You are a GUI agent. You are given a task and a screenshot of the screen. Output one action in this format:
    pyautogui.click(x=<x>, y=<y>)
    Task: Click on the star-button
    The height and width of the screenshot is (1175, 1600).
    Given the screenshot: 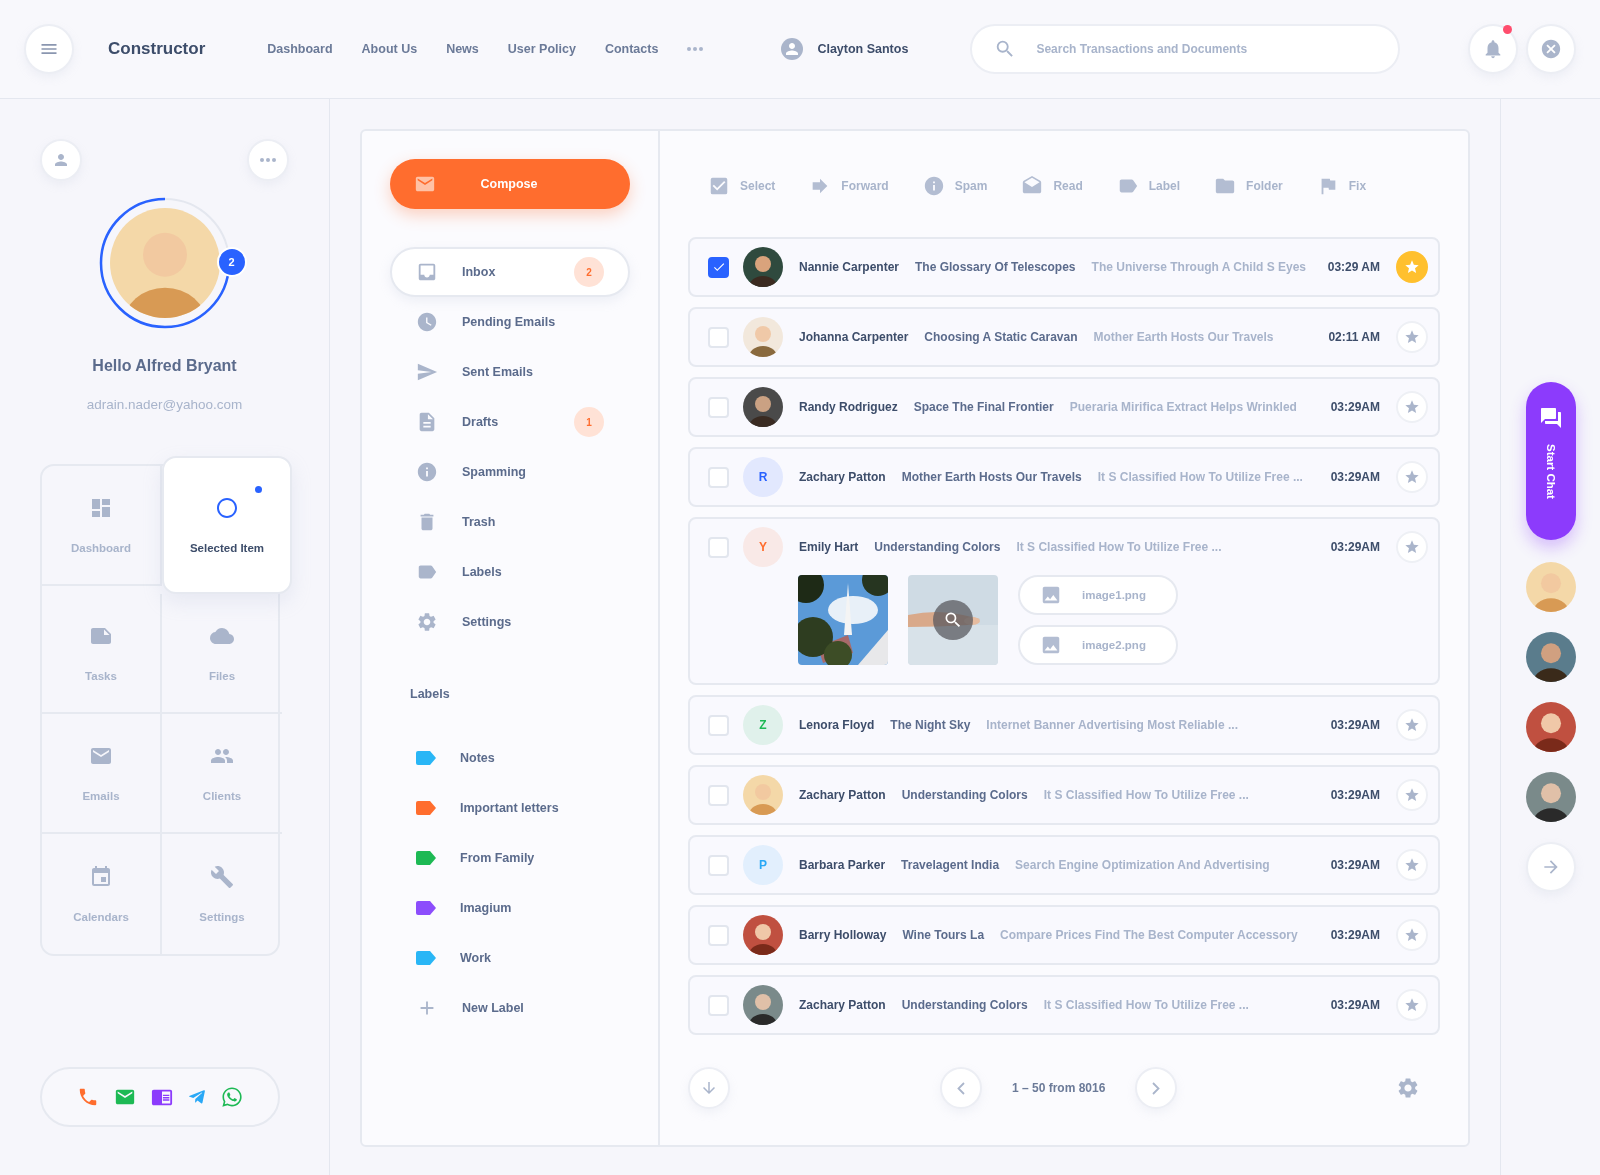 What is the action you would take?
    pyautogui.click(x=1412, y=267)
    